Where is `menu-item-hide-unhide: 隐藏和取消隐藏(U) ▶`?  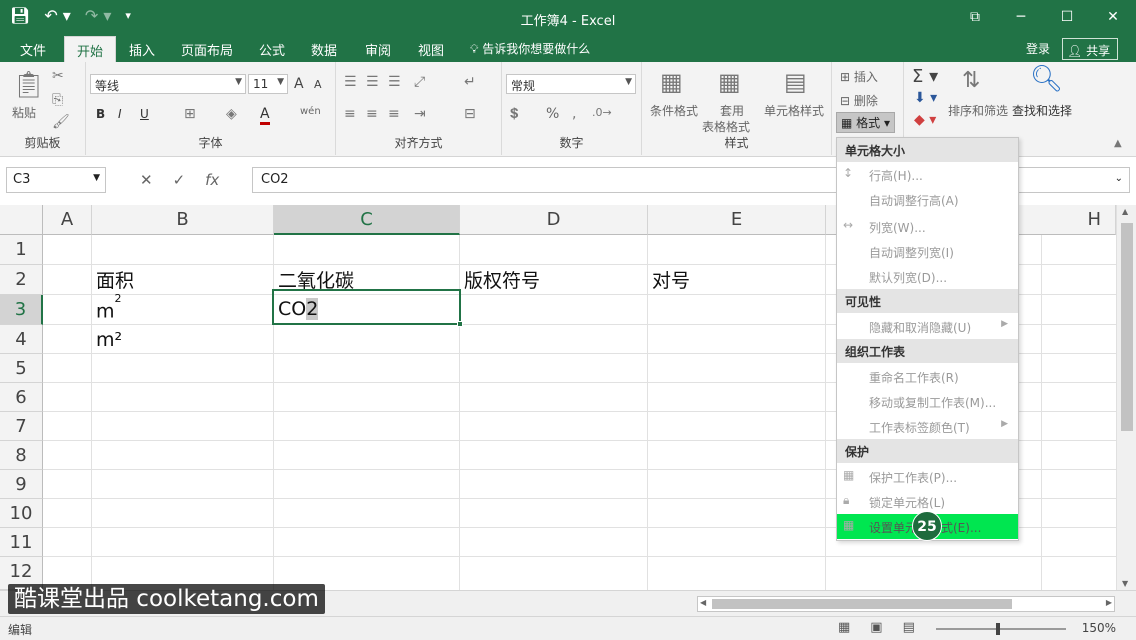
menu-item-hide-unhide: 隐藏和取消隐藏(U) ▶ is located at coordinates (927, 326).